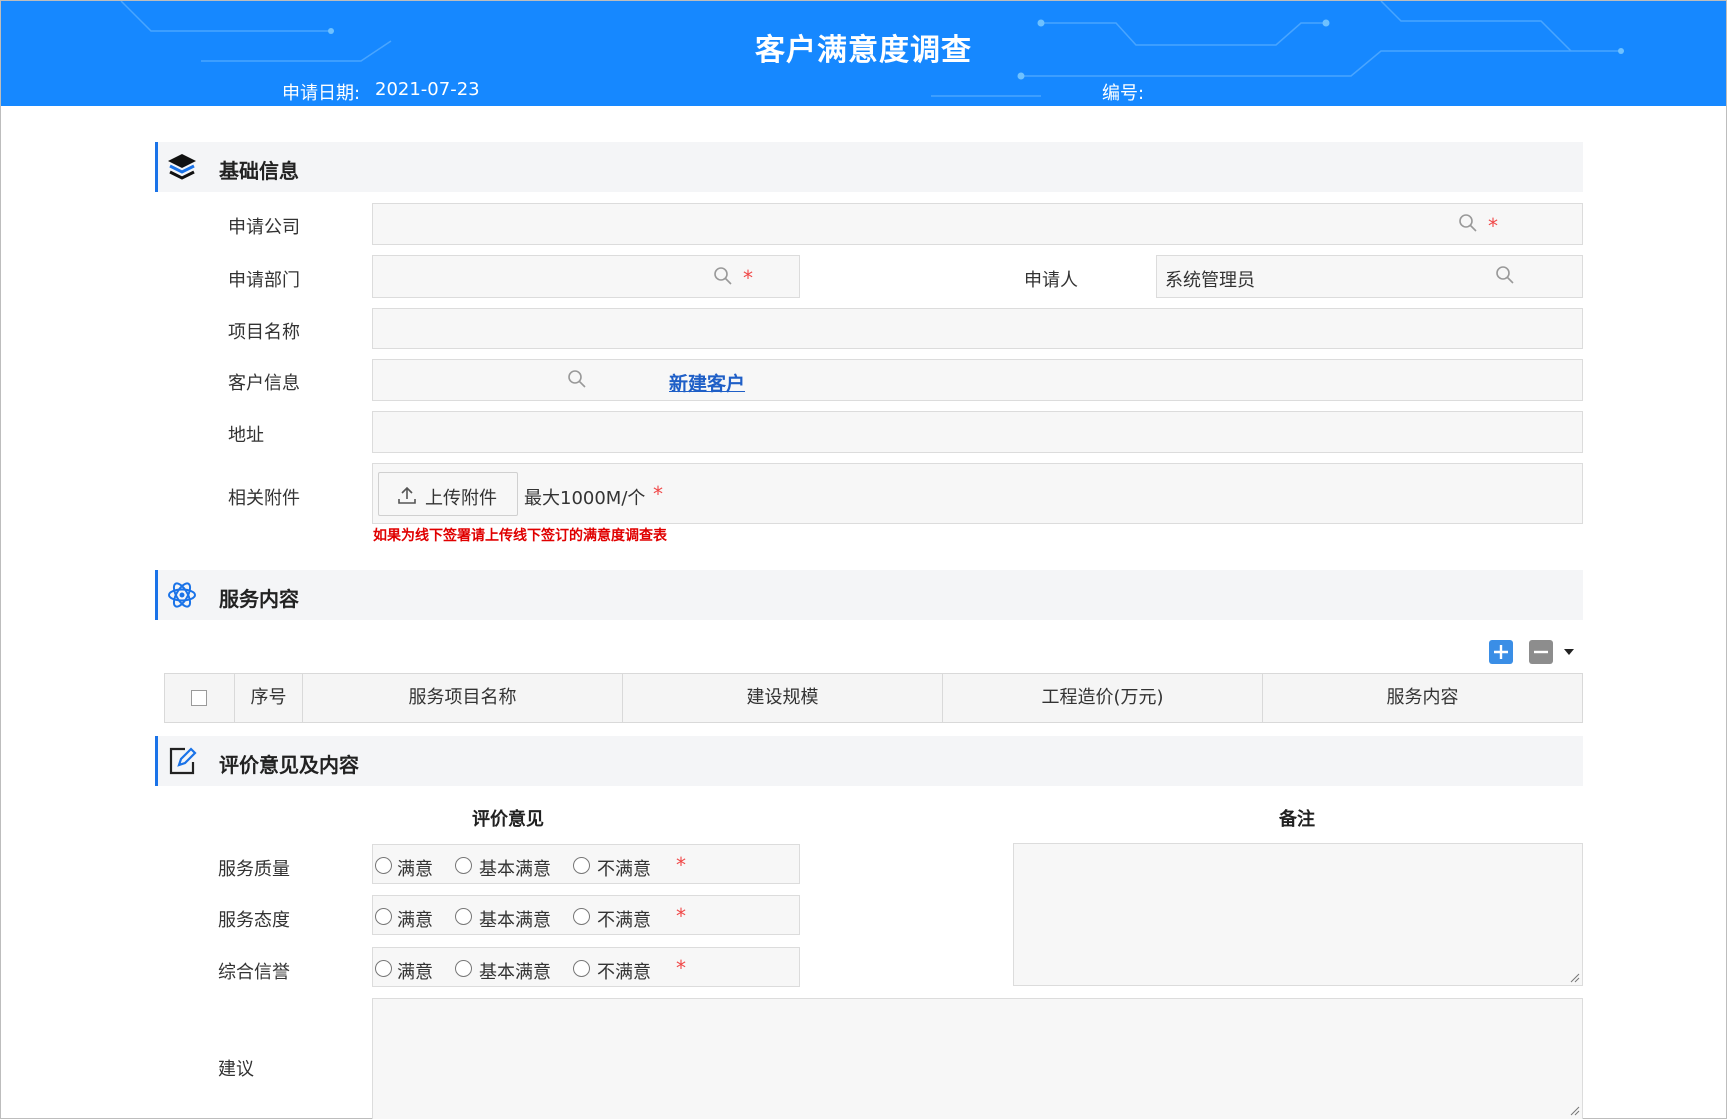  I want to click on rating-label: 服务态度, so click(254, 920).